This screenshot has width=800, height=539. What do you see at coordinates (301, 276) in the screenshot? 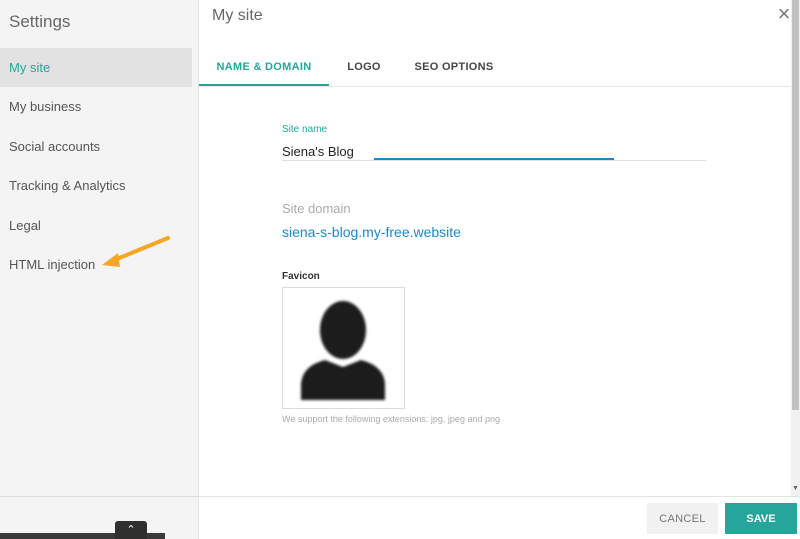
I see `favicon-label: Favicon` at bounding box center [301, 276].